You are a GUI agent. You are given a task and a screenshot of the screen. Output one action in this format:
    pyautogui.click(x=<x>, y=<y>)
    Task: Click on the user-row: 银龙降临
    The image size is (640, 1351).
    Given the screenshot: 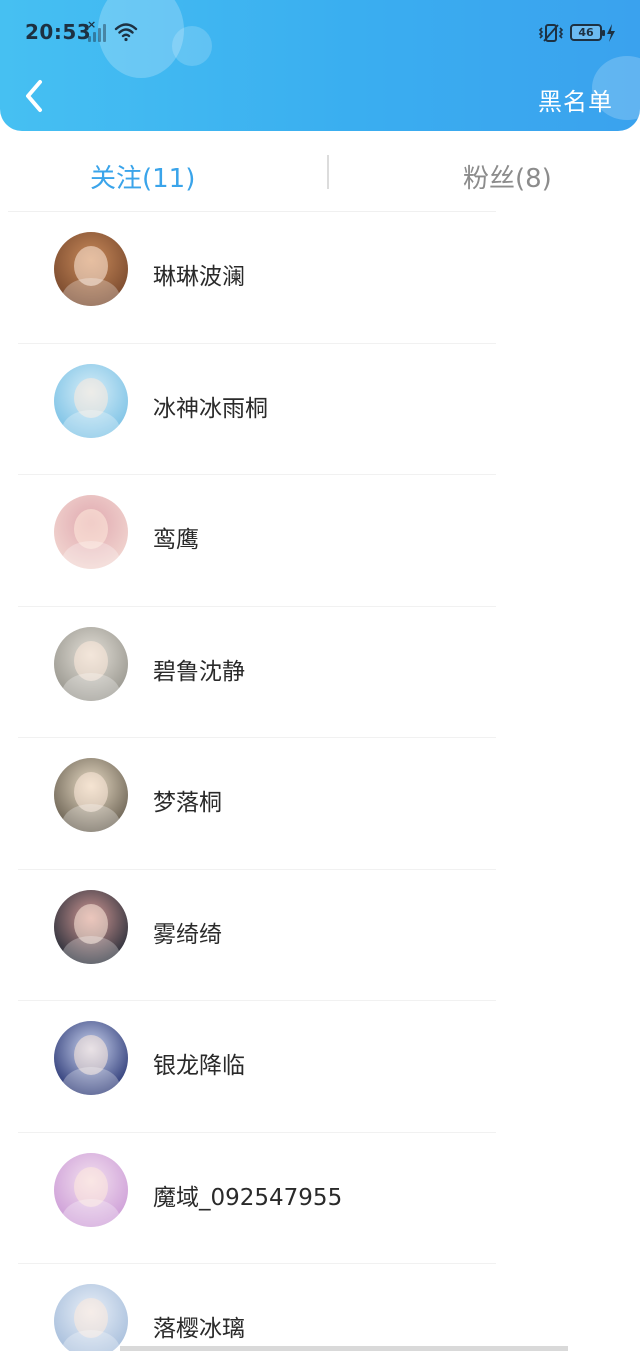 What is the action you would take?
    pyautogui.click(x=320, y=1067)
    